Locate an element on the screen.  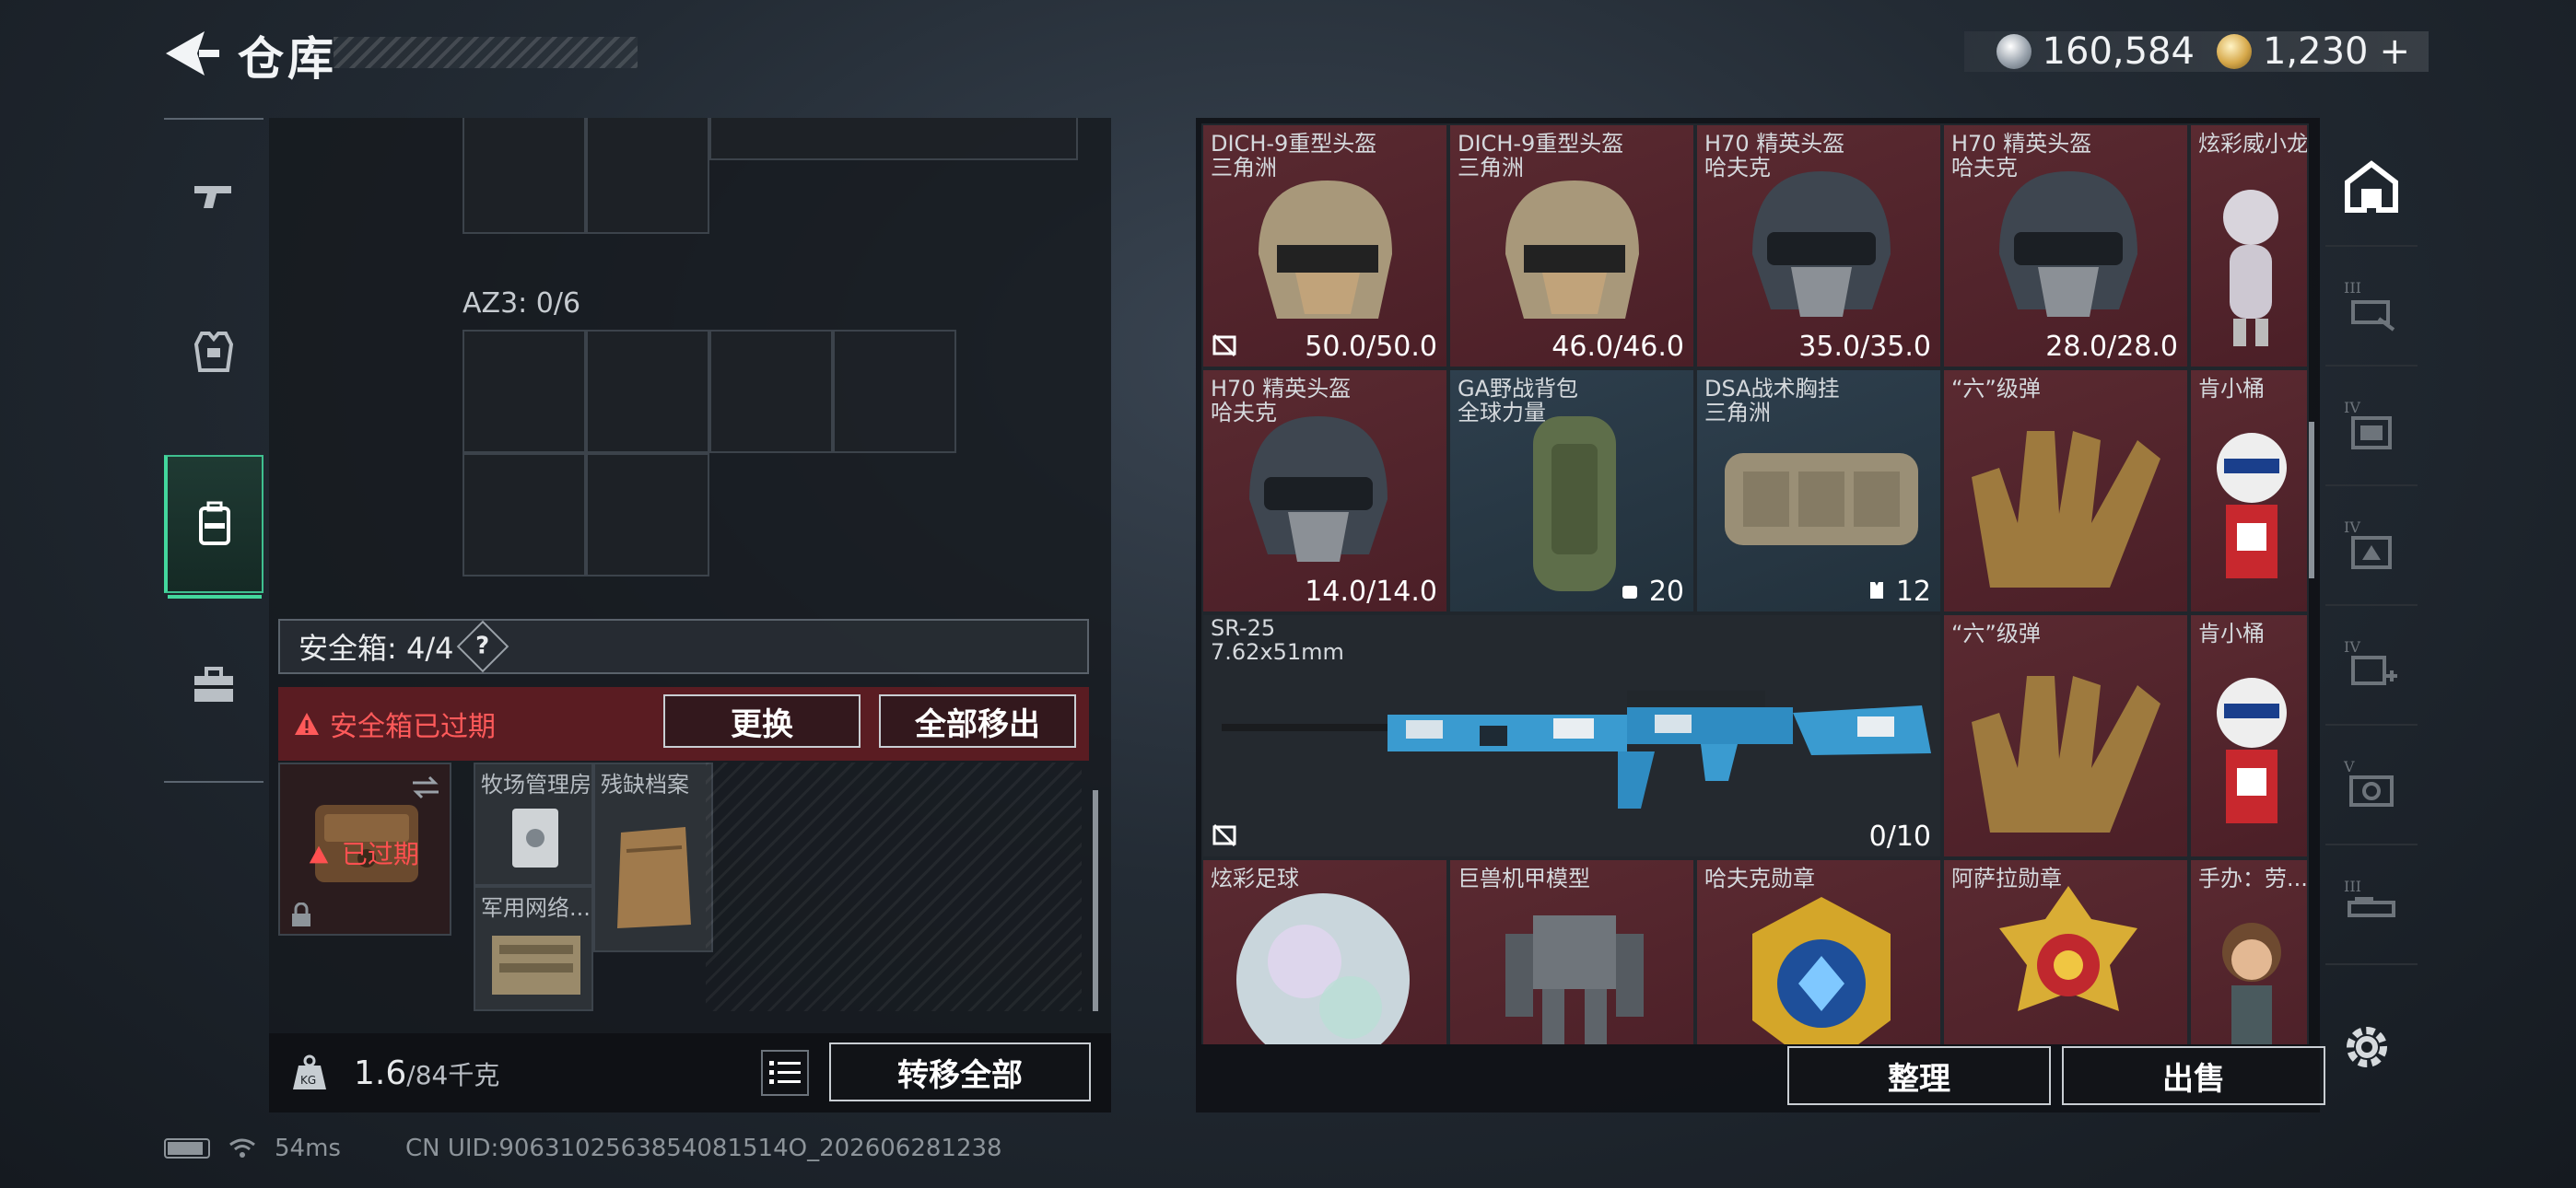
safe-box-label: 安全箱: 4/4 is located at coordinates (376, 648).